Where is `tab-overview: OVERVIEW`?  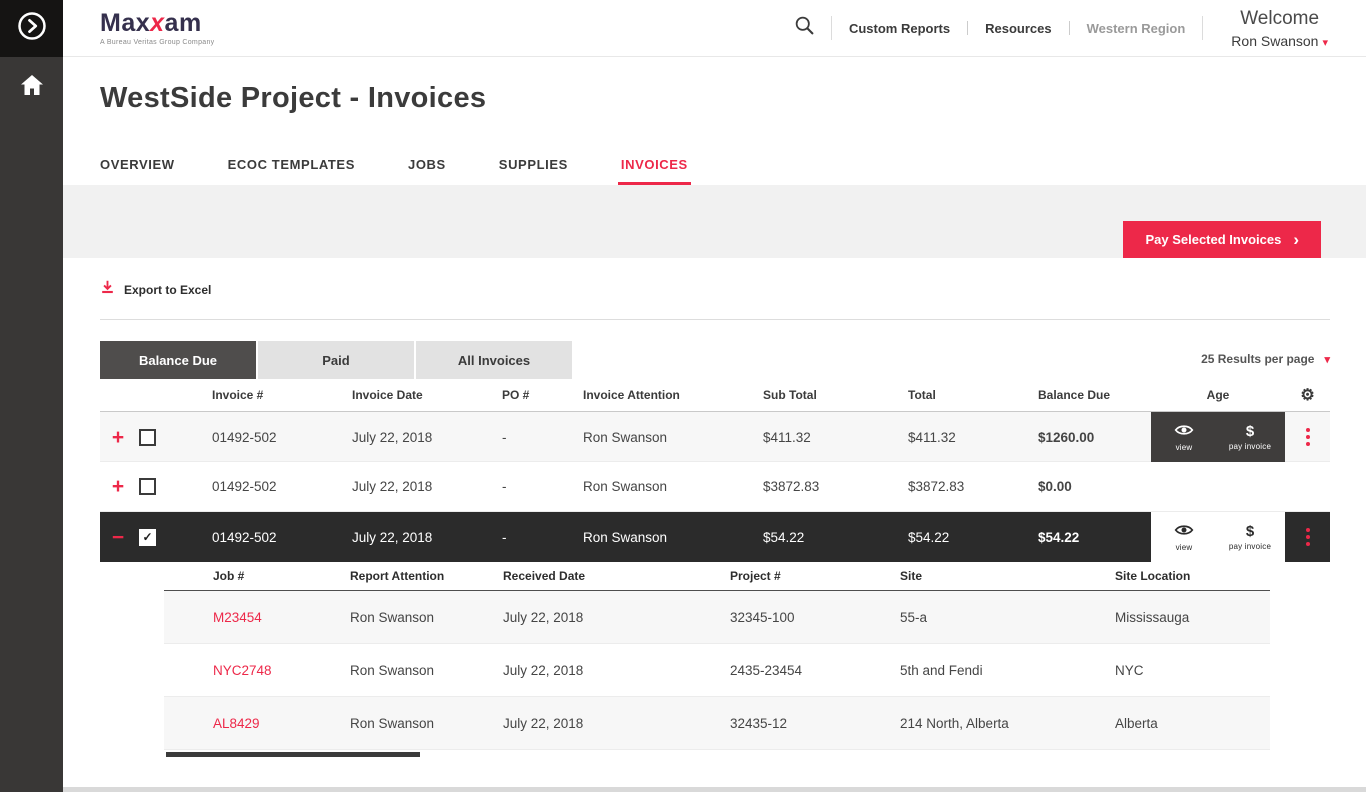
tab-overview: OVERVIEW is located at coordinates (137, 171).